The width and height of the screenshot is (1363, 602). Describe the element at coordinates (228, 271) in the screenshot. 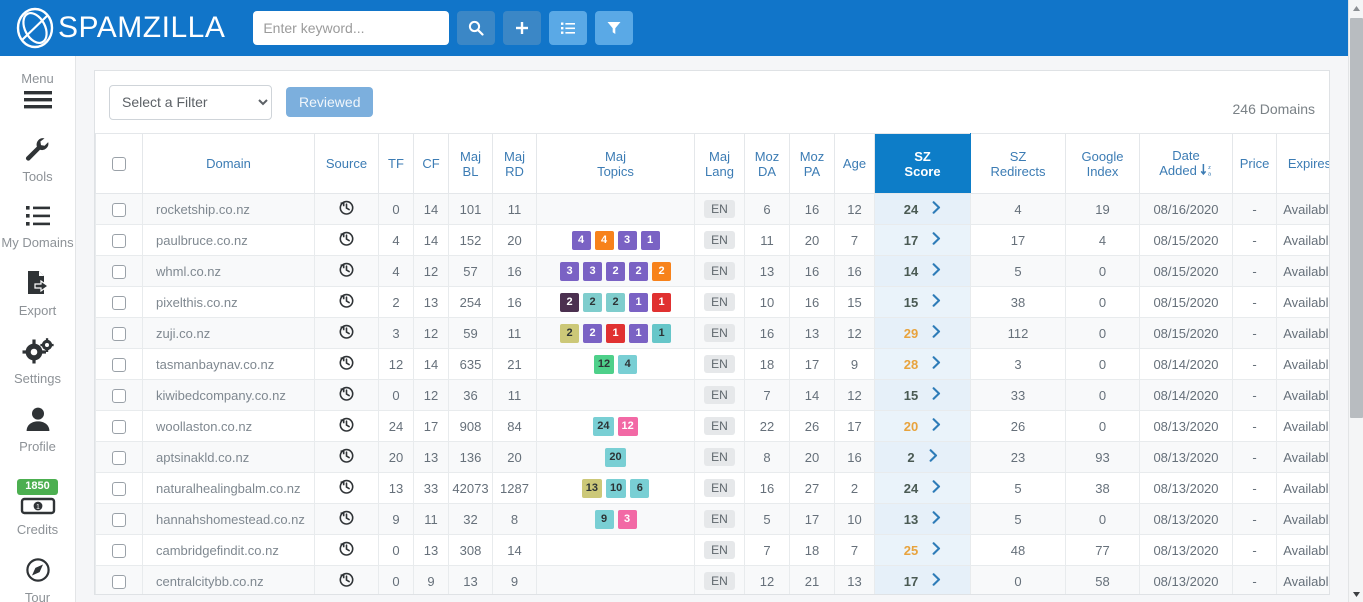

I see `cell-domain: whml.co.nz` at that location.